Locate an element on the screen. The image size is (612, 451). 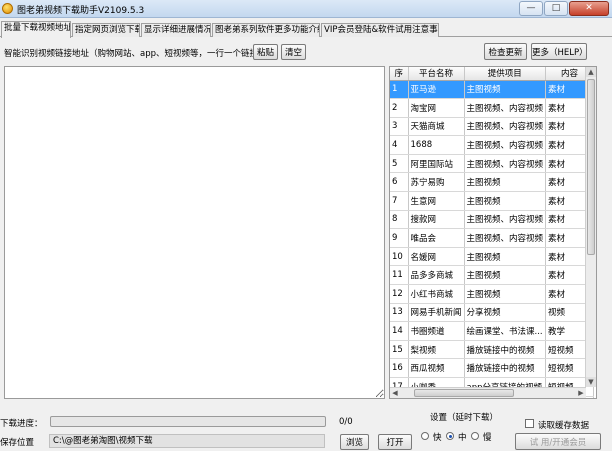
cell-index: 14 is located at coordinates (399, 331).